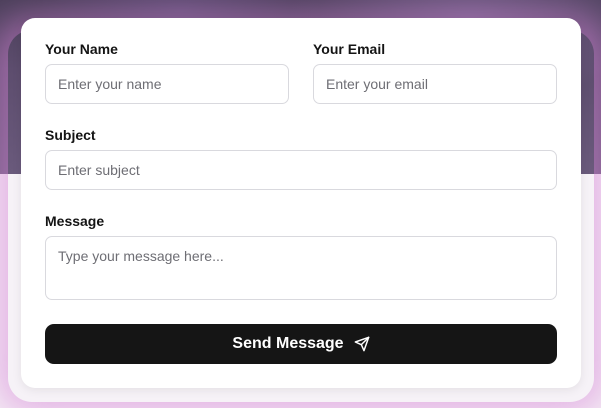  Describe the element at coordinates (301, 170) in the screenshot. I see `subject-input` at that location.